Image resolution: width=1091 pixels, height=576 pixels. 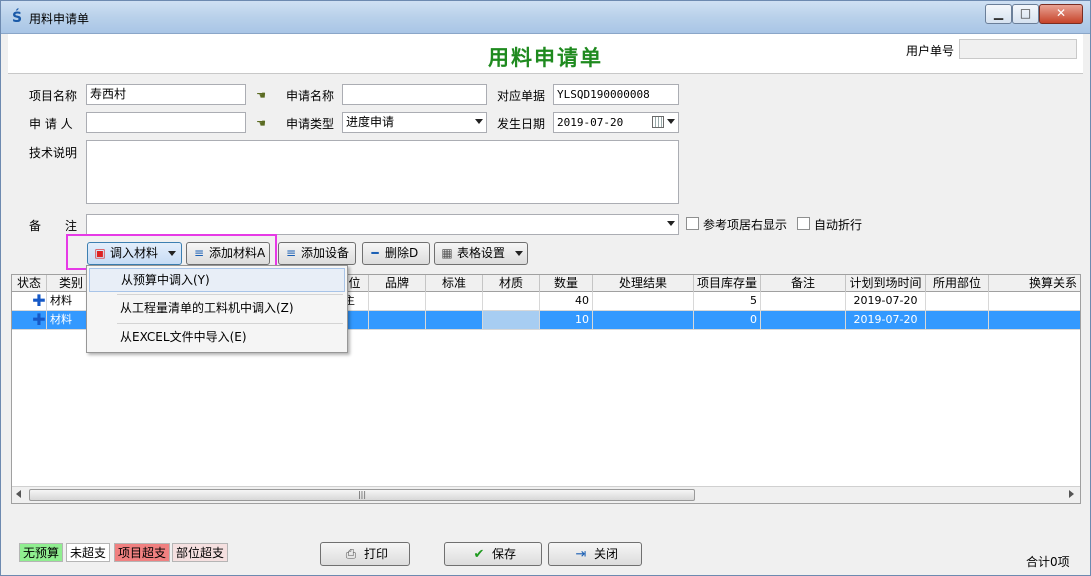 I want to click on col-stock: 项目库存量, so click(x=727, y=283).